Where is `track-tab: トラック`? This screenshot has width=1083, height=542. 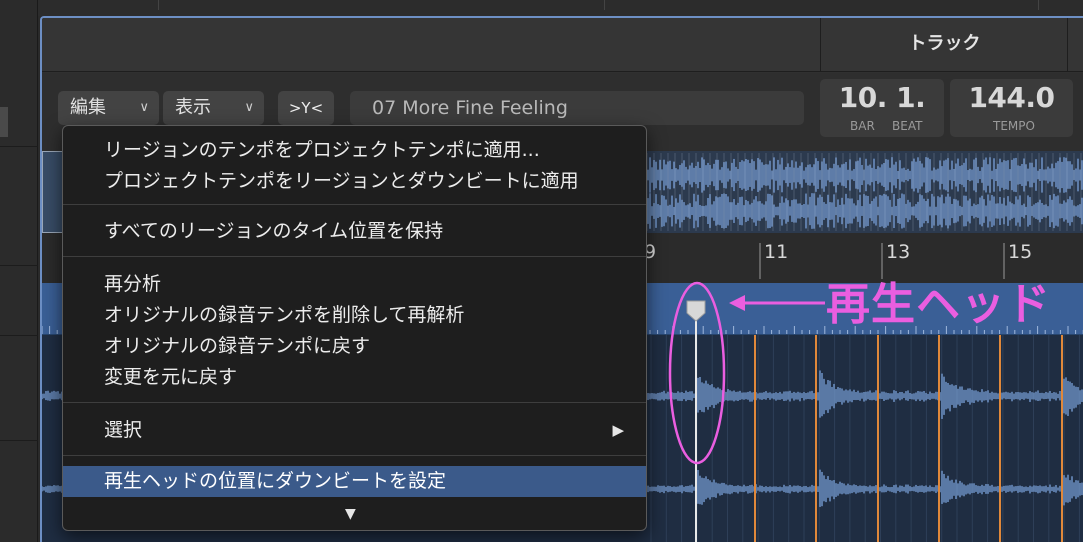 track-tab: トラック is located at coordinates (944, 45).